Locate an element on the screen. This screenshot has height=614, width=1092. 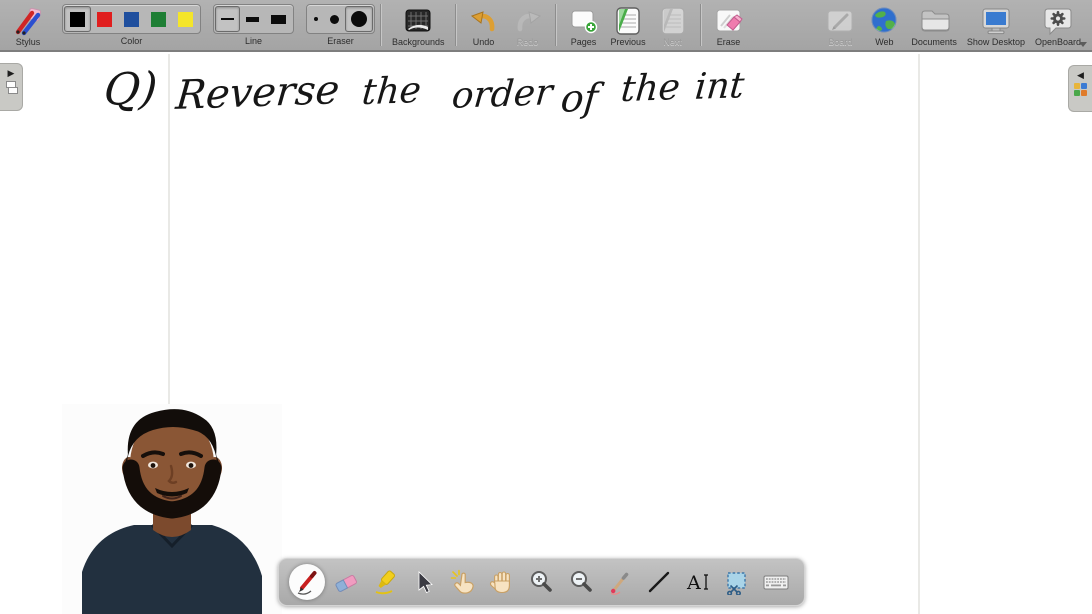
undo-icon is located at coordinates (484, 21).